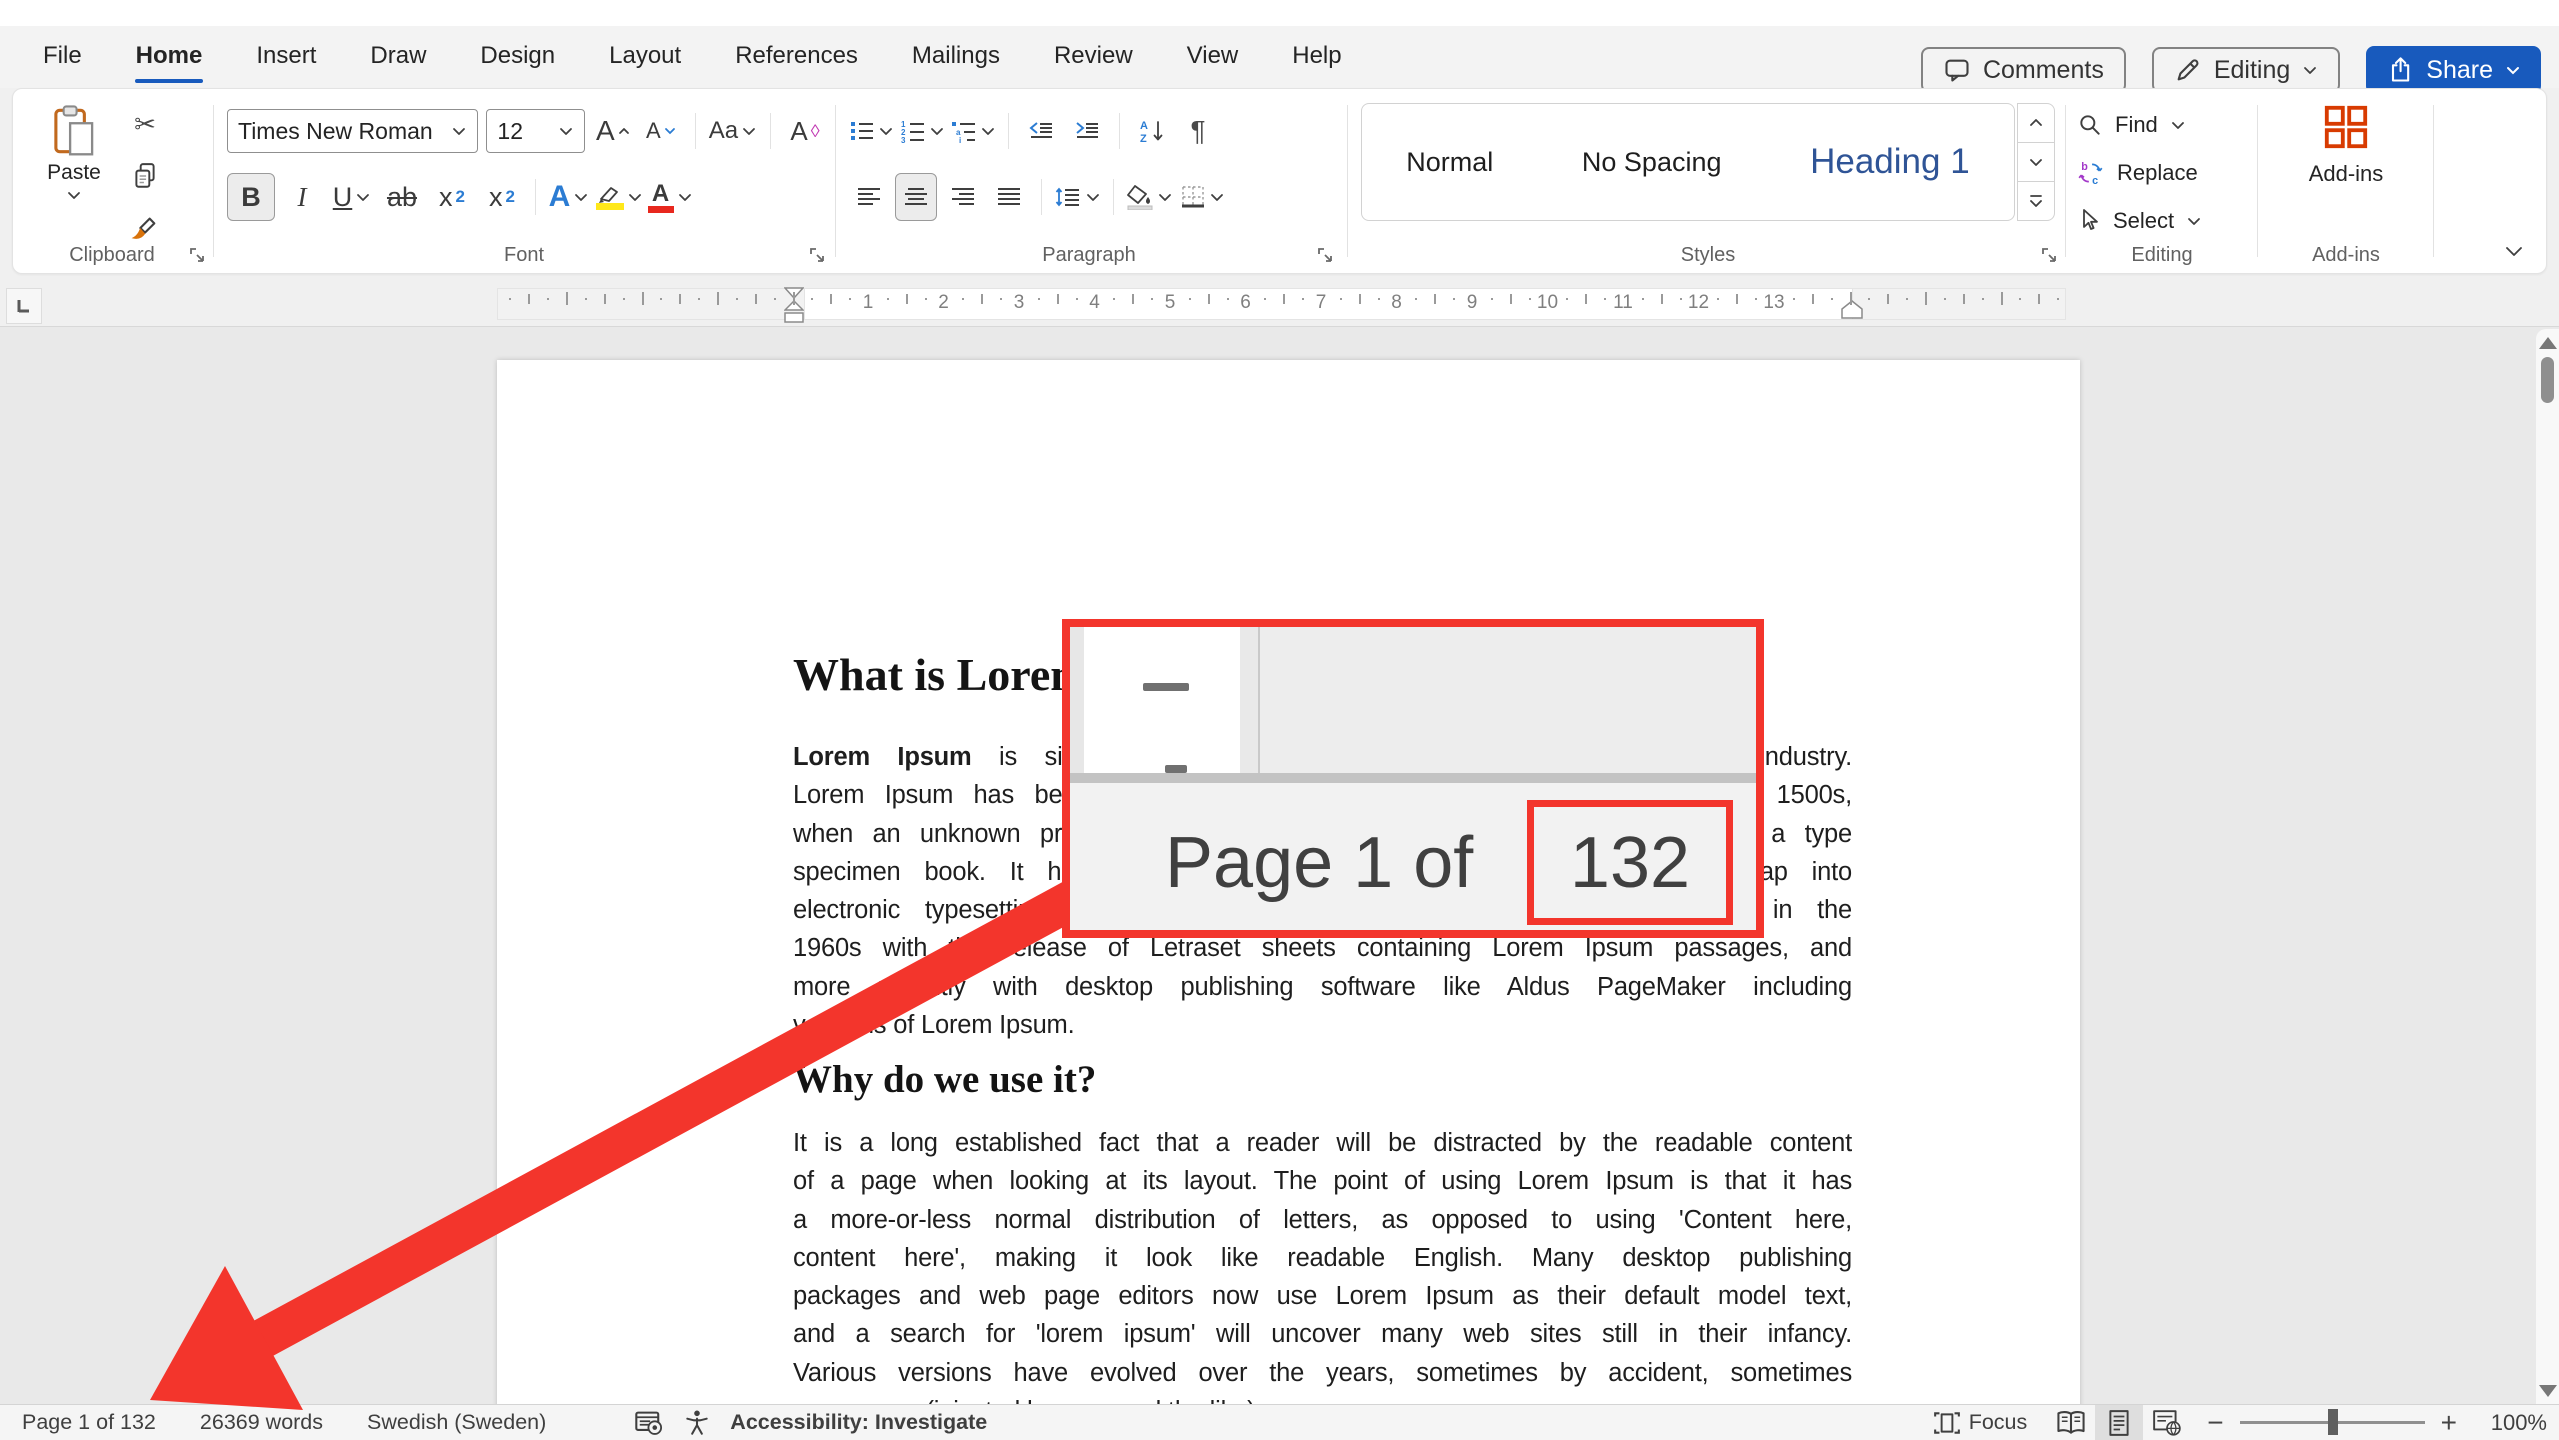 The width and height of the screenshot is (2559, 1440). Describe the element at coordinates (169, 57) in the screenshot. I see `tab-home: Home` at that location.